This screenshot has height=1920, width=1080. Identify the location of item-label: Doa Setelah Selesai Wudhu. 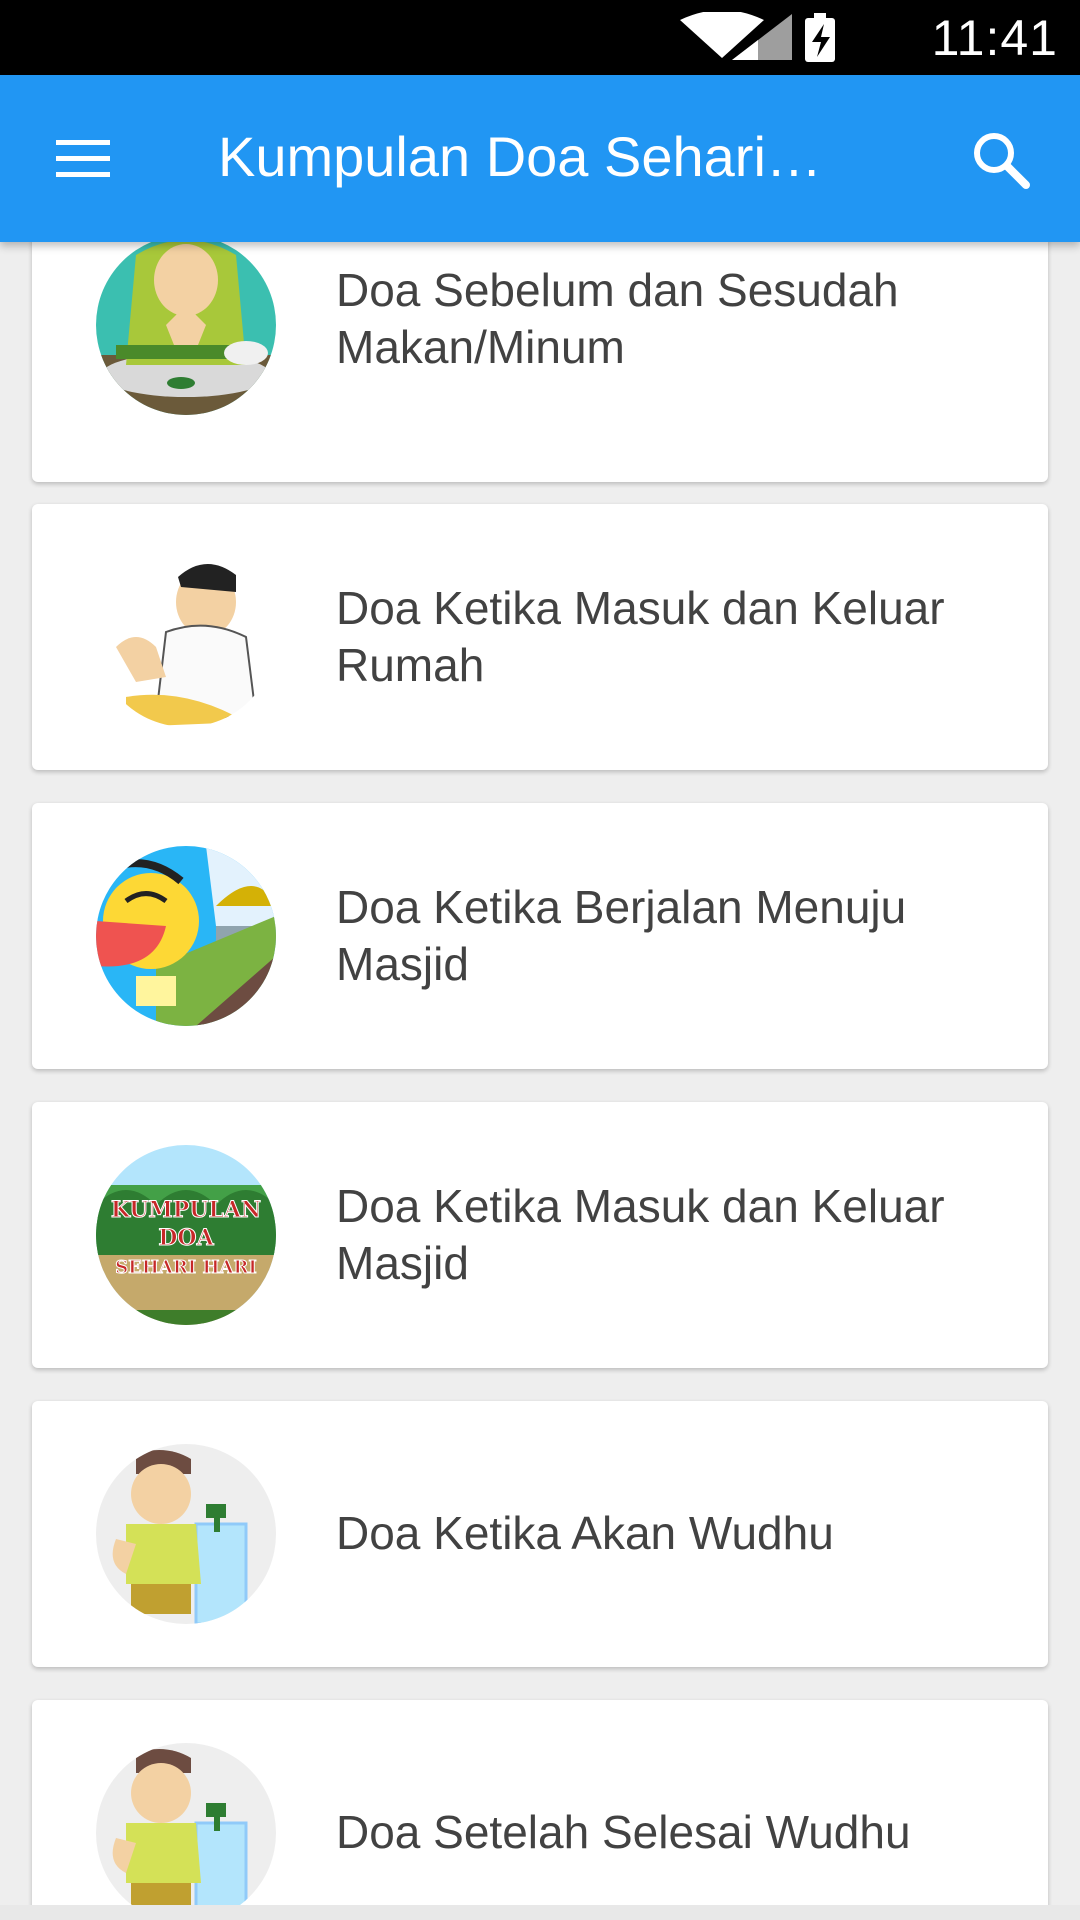
(623, 1832).